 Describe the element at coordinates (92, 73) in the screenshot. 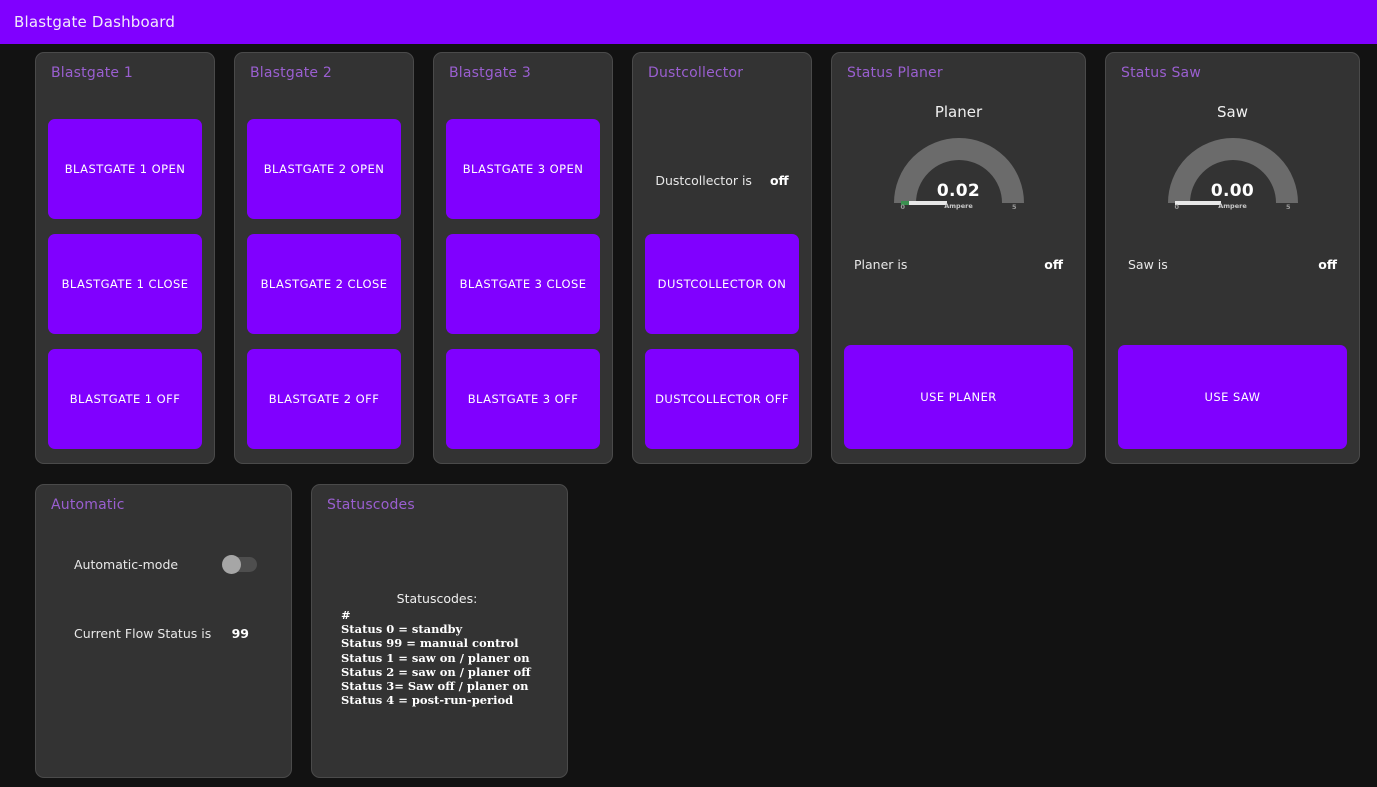

I see `card-title-blastgate-1: Blastgate 1` at that location.